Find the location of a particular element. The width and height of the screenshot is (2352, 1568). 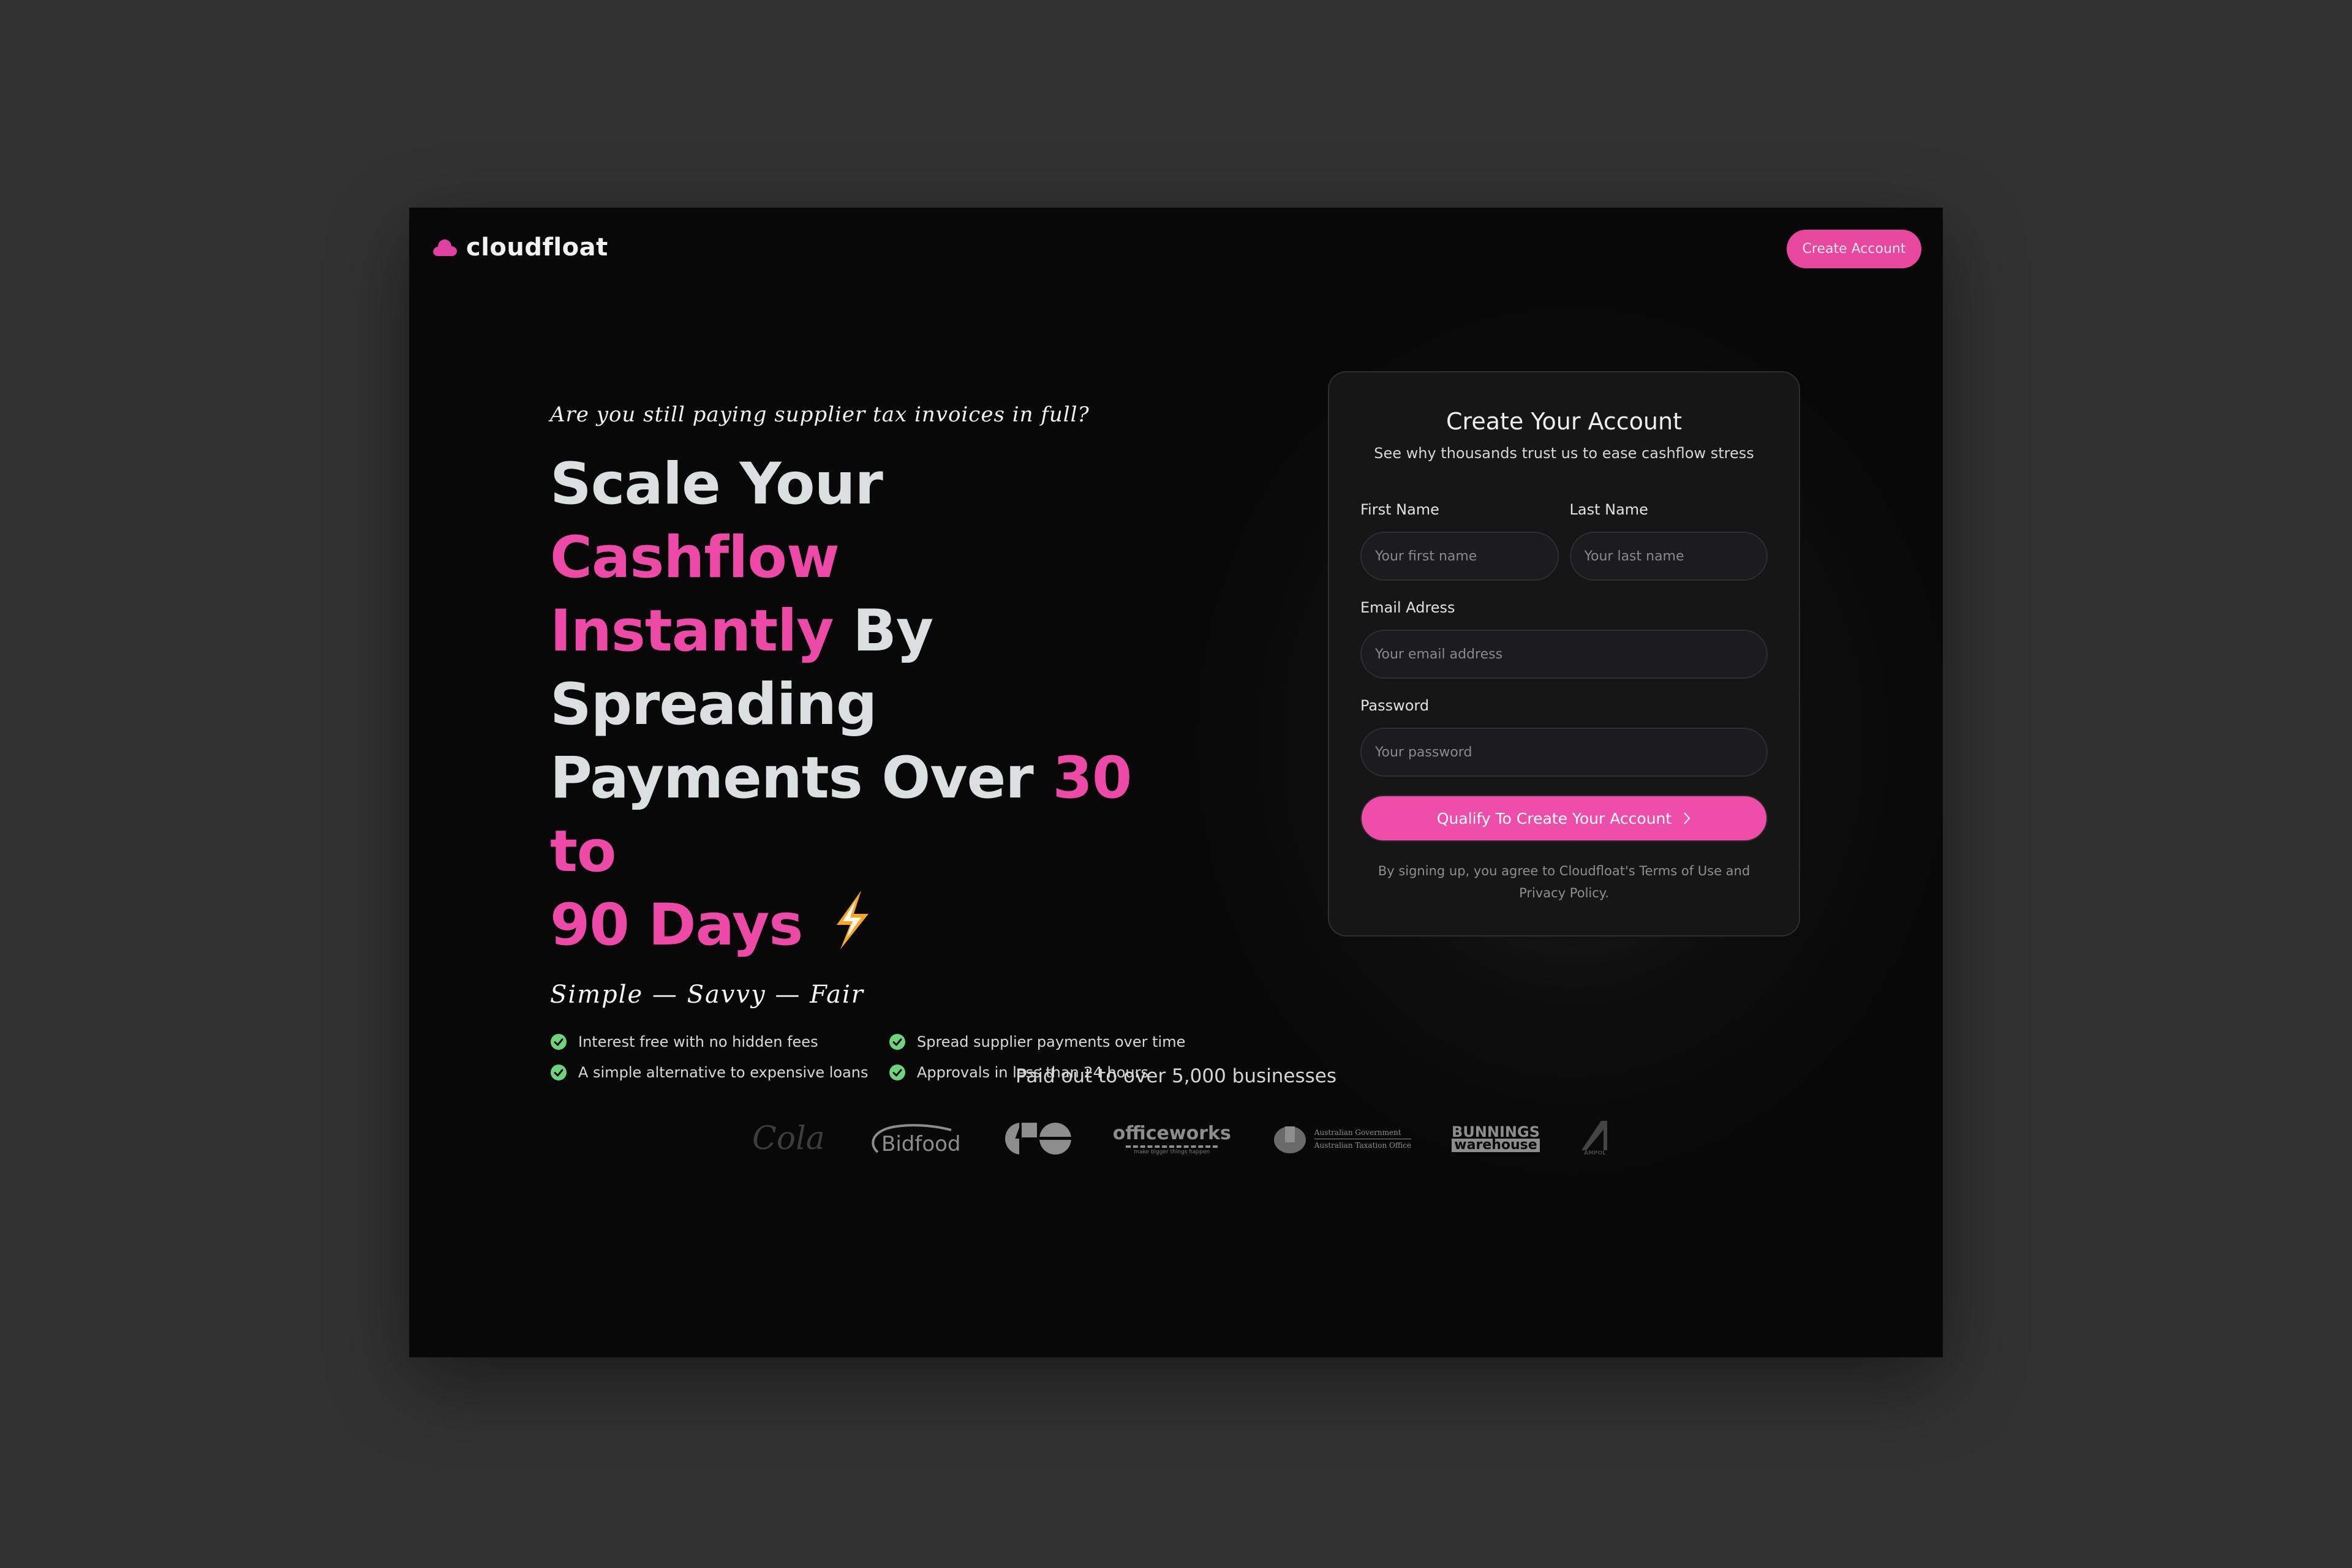

feature-item: Interest free with no hidden fees is located at coordinates (720, 1042).